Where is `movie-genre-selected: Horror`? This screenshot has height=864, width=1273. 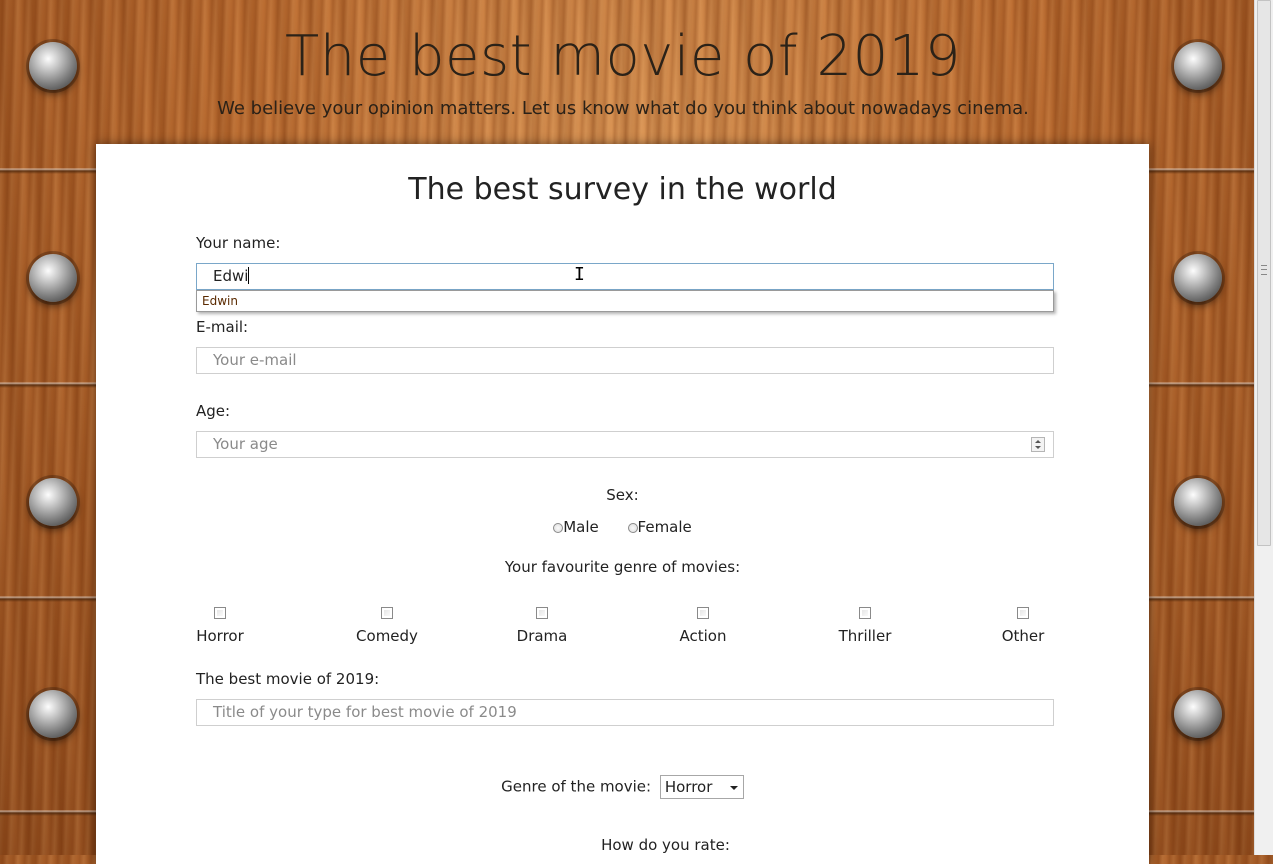
movie-genre-selected: Horror is located at coordinates (688, 787).